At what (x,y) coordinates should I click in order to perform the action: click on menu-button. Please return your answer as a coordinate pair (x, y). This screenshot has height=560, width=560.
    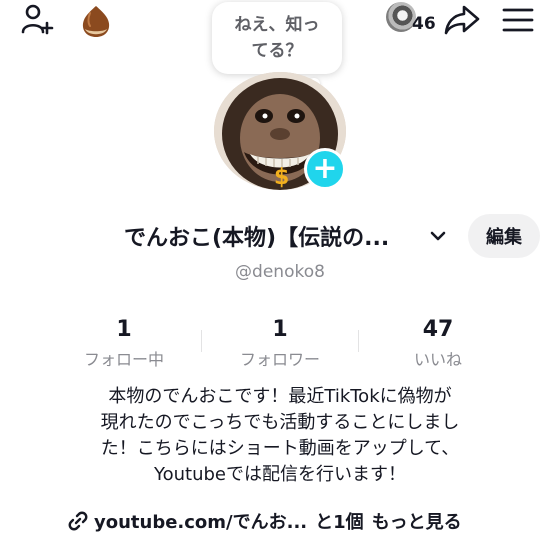
    Looking at the image, I should click on (518, 20).